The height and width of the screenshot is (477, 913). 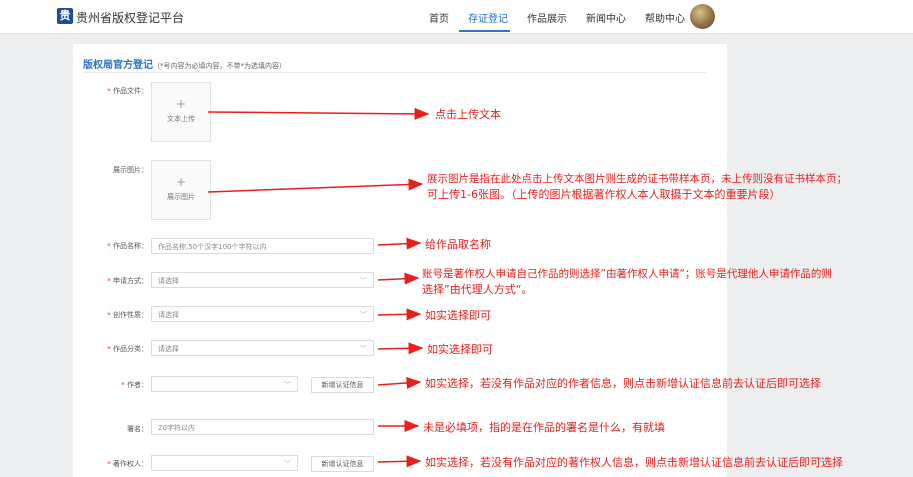 What do you see at coordinates (634, 462) in the screenshot?
I see `annotation-copyright-owner: 如实选择，若没有作品对应的著作权人信息，则点击新增认证信息前去认证后即可选择` at bounding box center [634, 462].